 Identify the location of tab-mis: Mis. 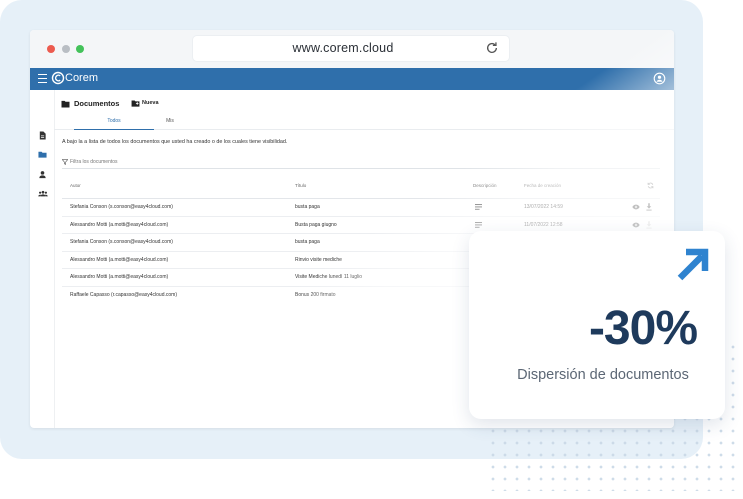
(170, 123).